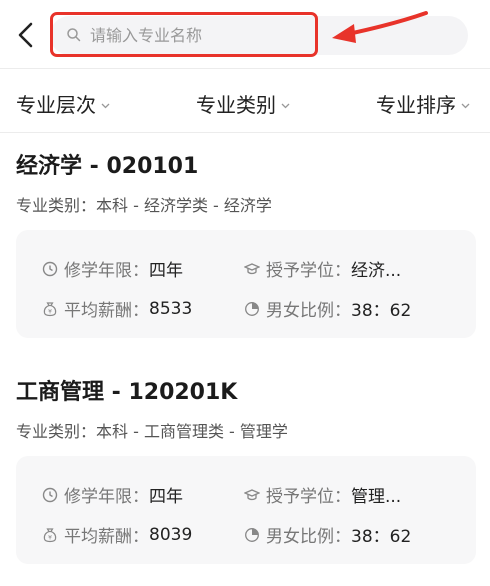 This screenshot has height=586, width=490. What do you see at coordinates (152, 431) in the screenshot?
I see `major-category: 专业类别：本科 - 工商管理类 - 管理学` at bounding box center [152, 431].